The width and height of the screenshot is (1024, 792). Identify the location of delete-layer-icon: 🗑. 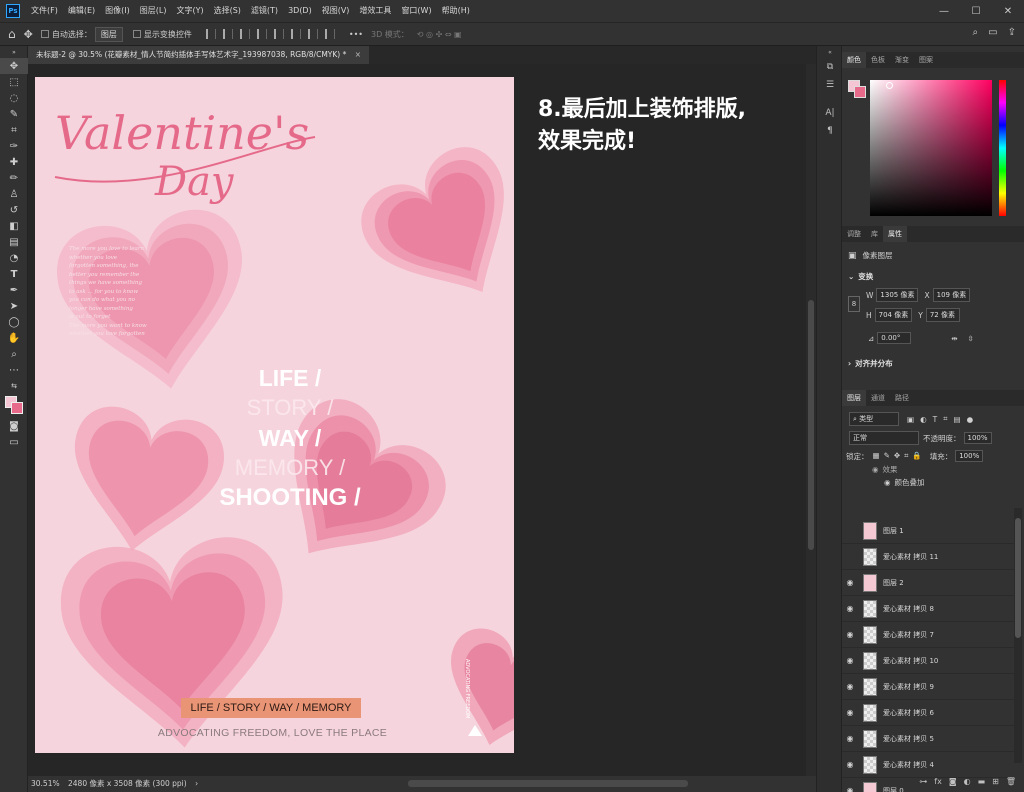
(1011, 781).